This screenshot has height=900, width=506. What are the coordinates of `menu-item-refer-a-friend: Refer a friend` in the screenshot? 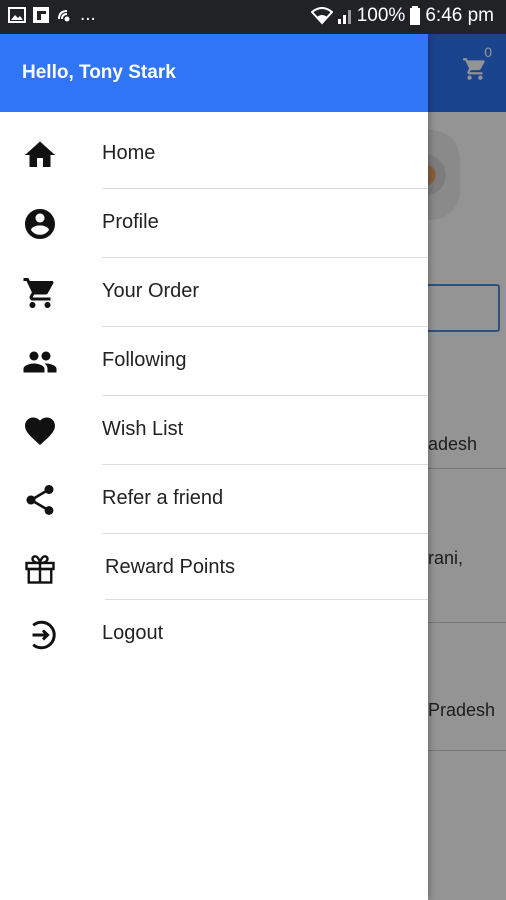 It's located at (214, 499).